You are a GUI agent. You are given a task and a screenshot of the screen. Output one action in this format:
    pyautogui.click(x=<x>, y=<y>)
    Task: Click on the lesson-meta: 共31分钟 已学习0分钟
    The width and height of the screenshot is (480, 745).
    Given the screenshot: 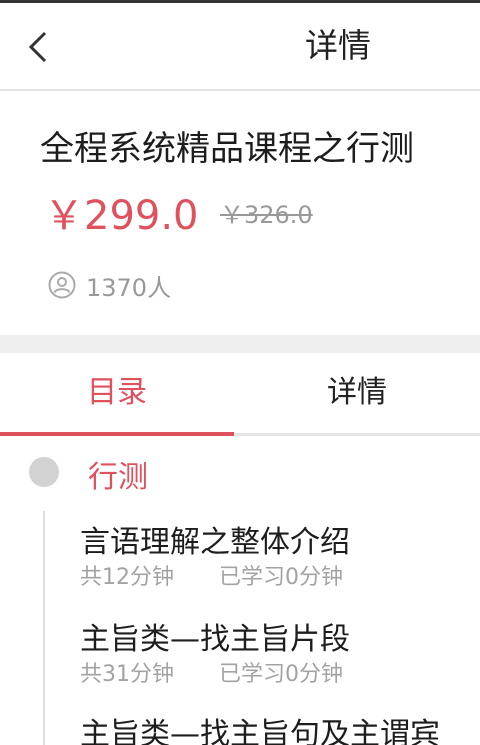 What is the action you would take?
    pyautogui.click(x=280, y=675)
    